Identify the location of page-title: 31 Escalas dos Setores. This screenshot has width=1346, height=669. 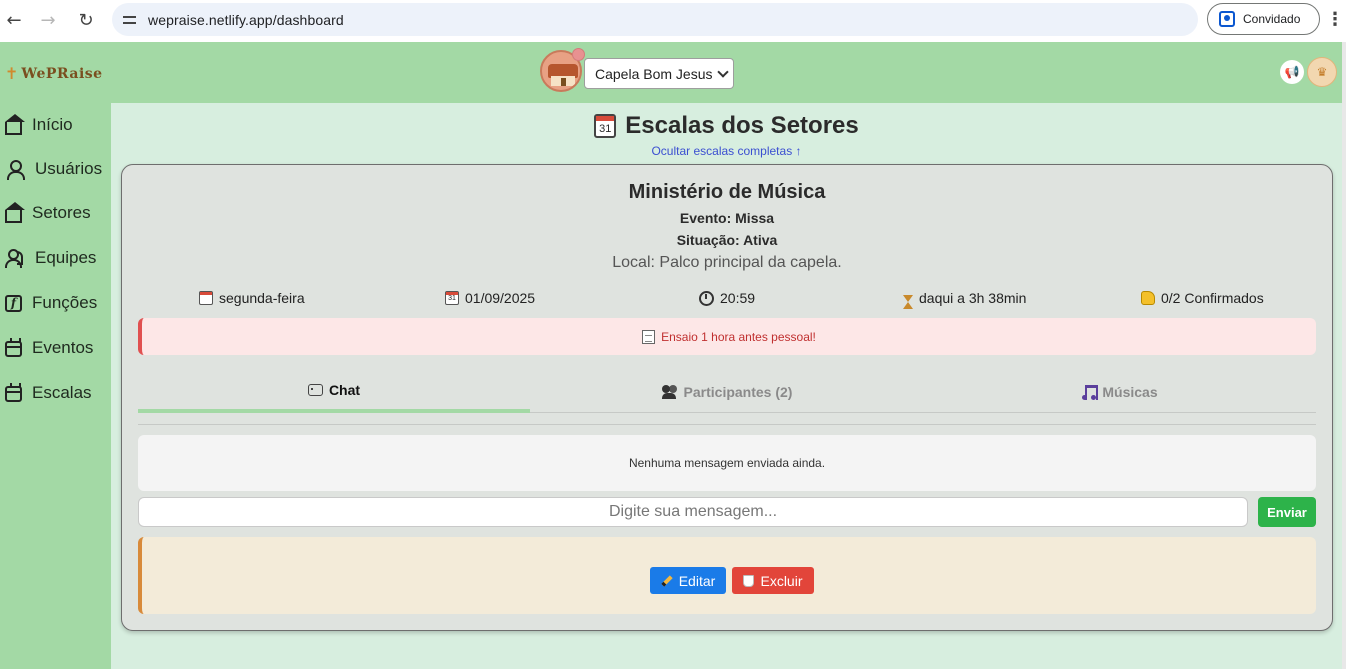
(726, 126).